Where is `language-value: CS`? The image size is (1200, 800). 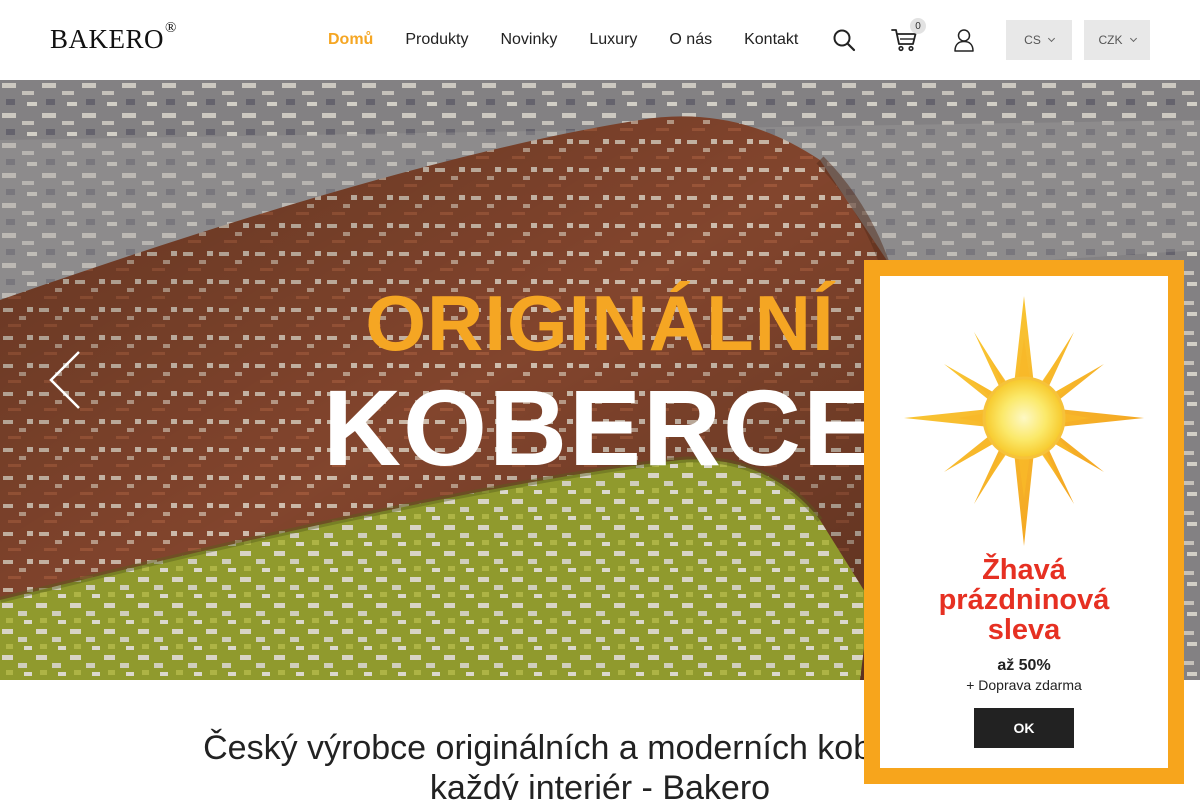 language-value: CS is located at coordinates (1032, 40).